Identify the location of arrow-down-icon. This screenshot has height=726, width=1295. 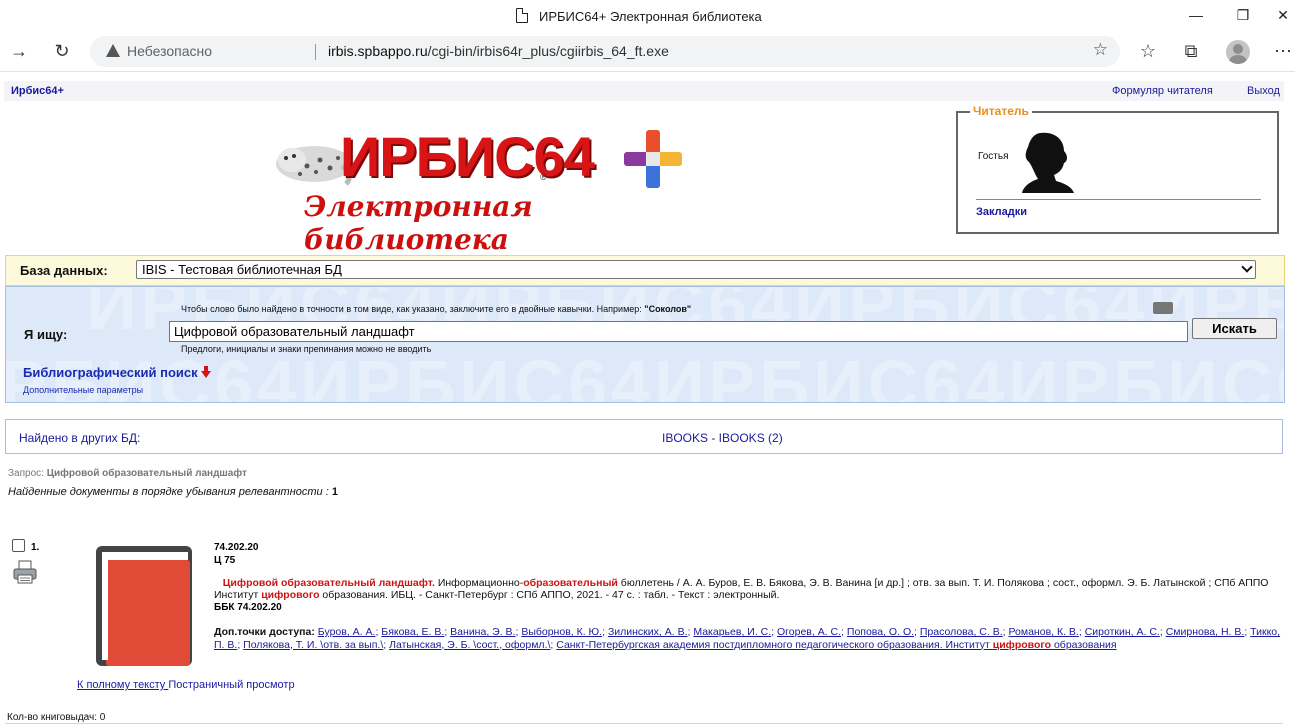
(206, 372).